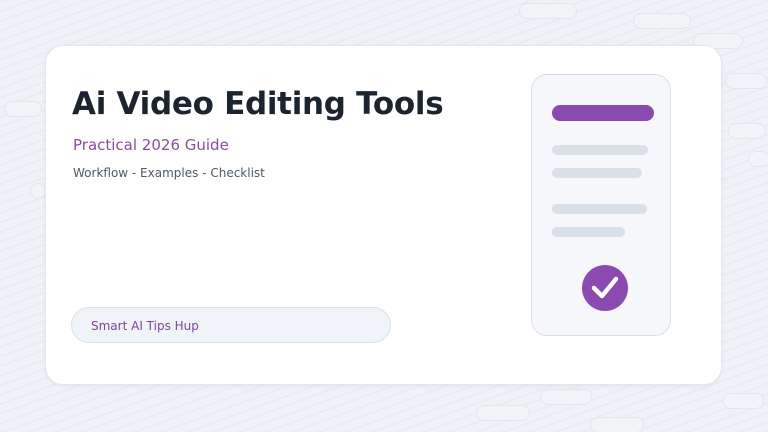 This screenshot has width=768, height=432. I want to click on check-circle-icon, so click(605, 288).